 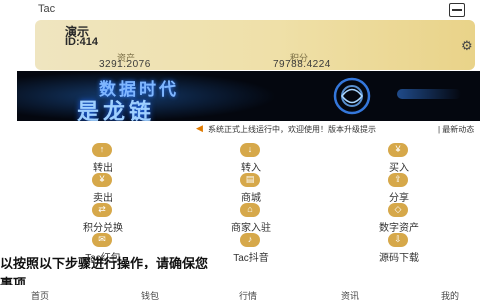 I want to click on share-icon: ⇪, so click(x=398, y=180).